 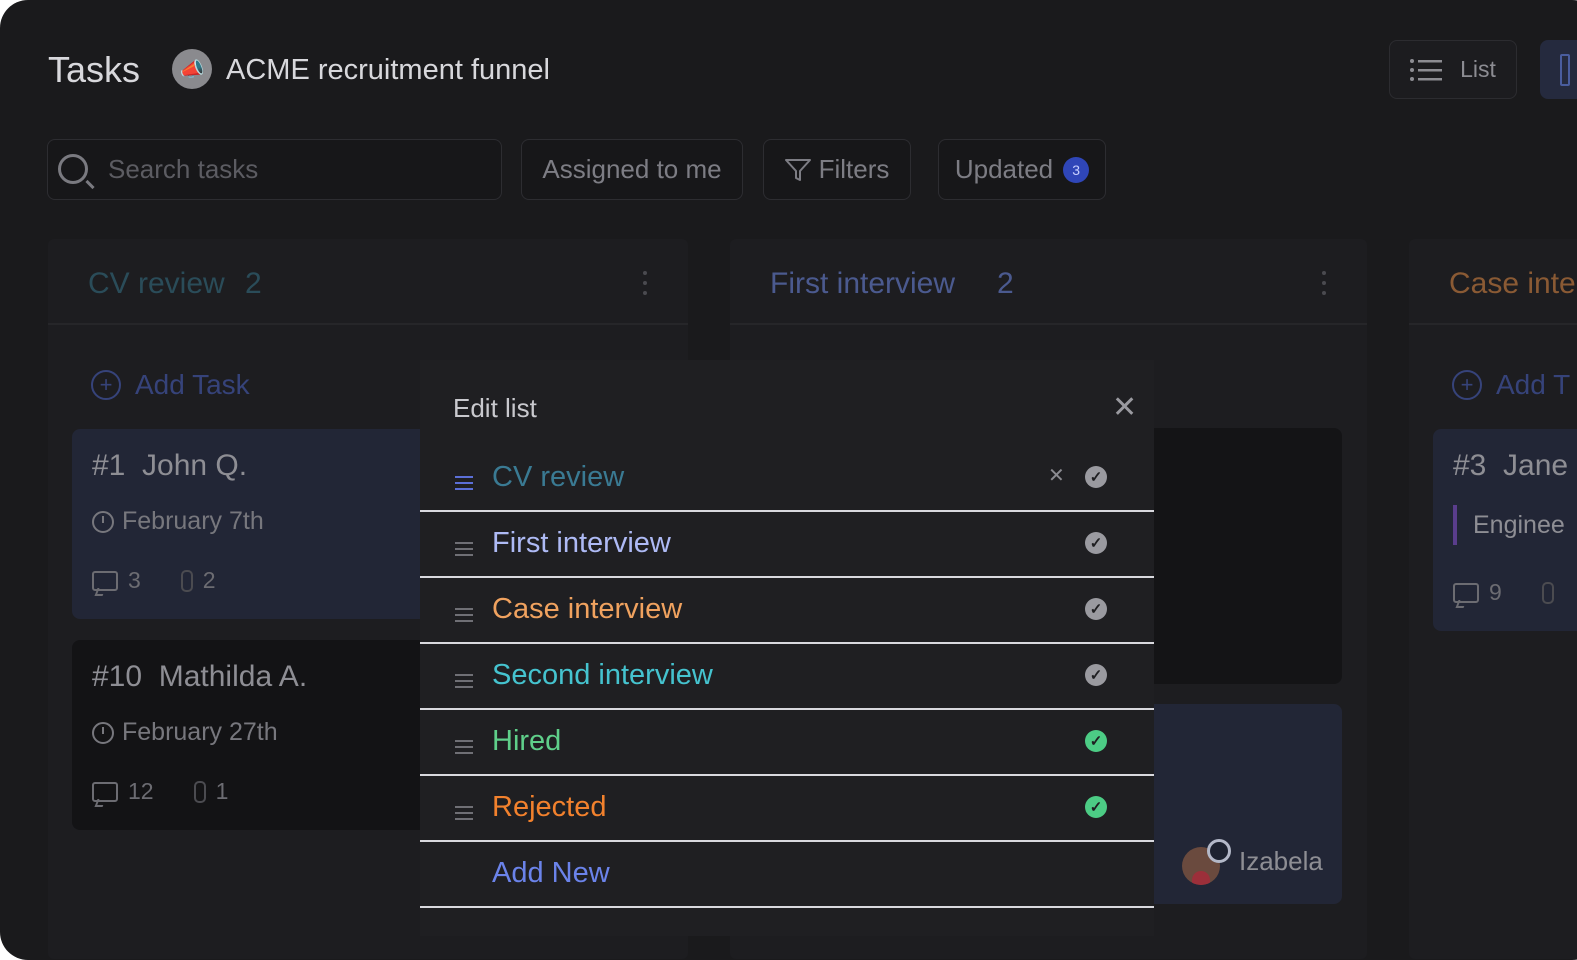 I want to click on card-number: #10, so click(x=117, y=676).